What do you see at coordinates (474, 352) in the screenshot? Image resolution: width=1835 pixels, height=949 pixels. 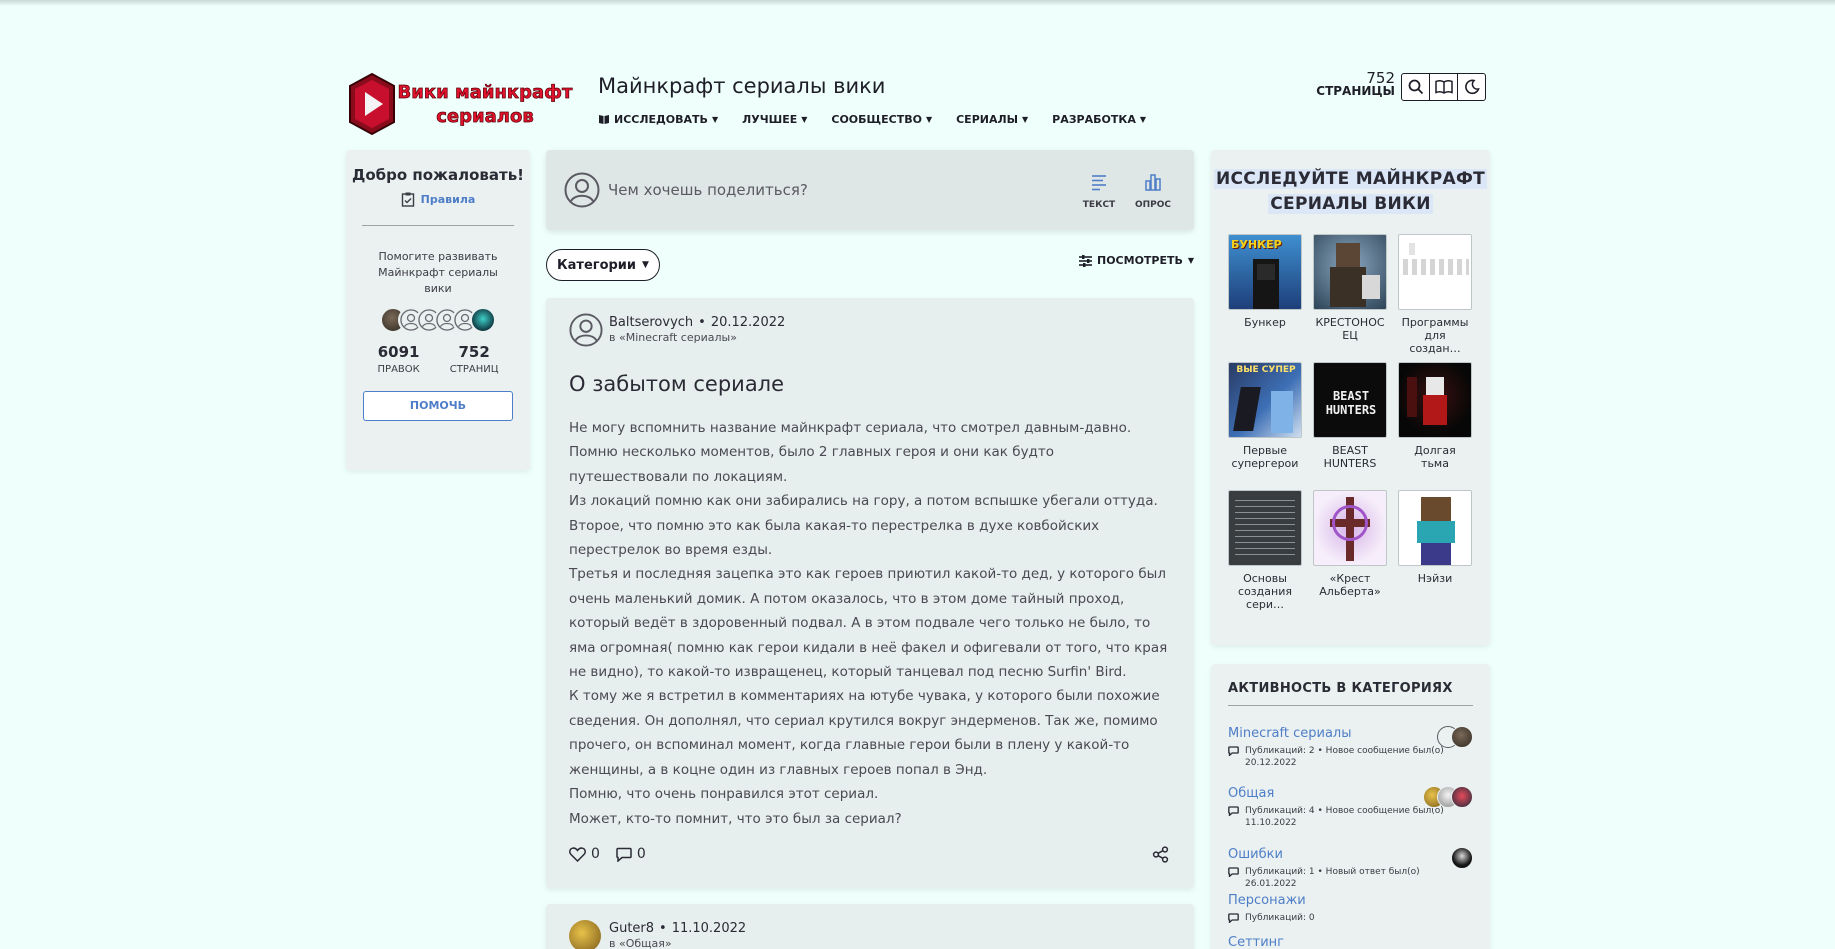 I see `pages-count: 752` at bounding box center [474, 352].